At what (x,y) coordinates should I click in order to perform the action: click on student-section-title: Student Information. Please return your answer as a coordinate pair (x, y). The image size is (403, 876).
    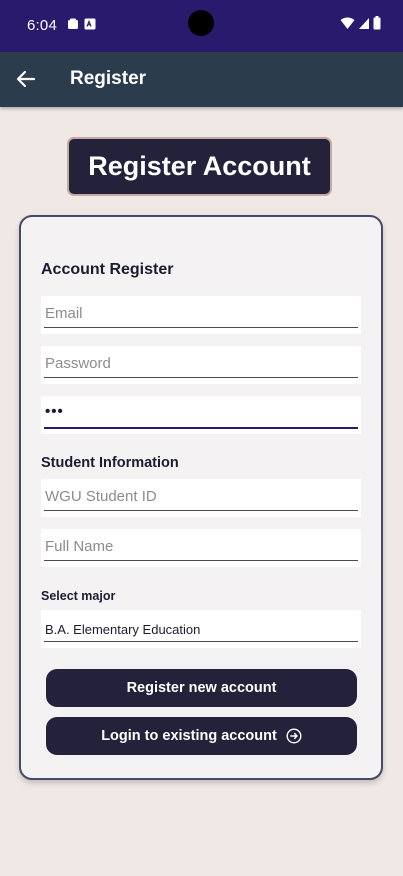
    Looking at the image, I should click on (110, 463).